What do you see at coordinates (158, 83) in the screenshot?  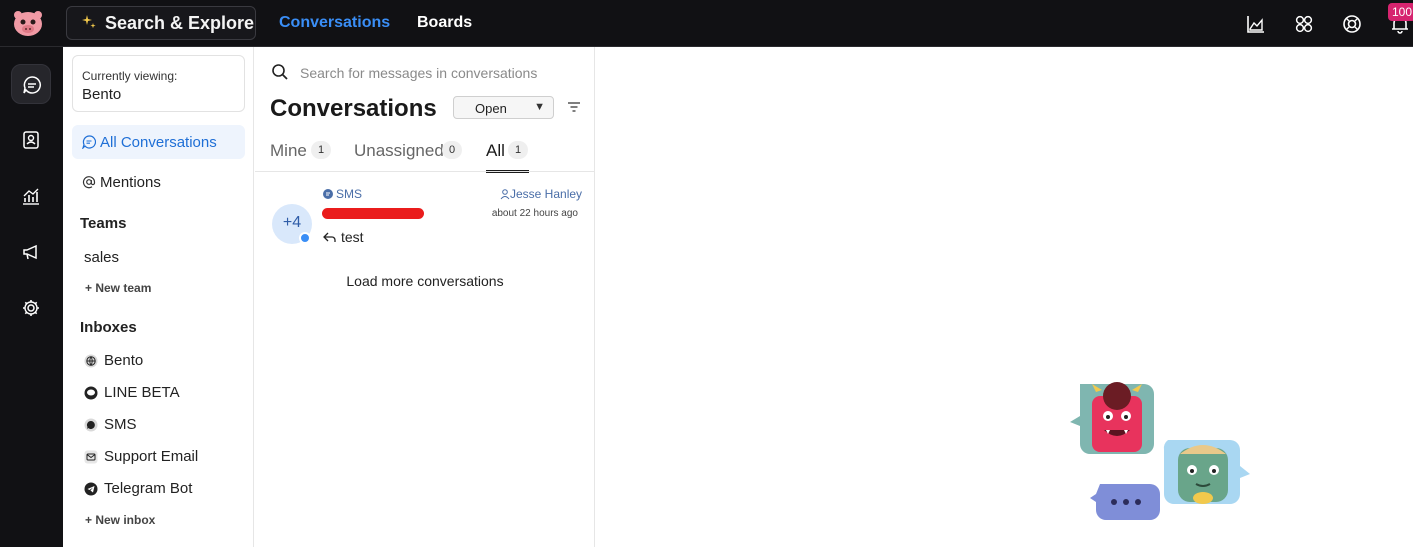 I see `account-switcher: Currently viewing: Bento` at bounding box center [158, 83].